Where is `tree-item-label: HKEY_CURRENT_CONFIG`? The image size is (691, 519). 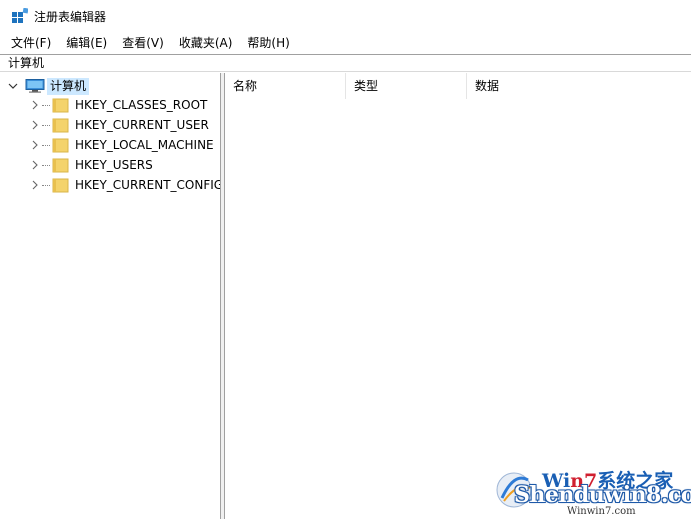 tree-item-label: HKEY_CURRENT_CONFIG is located at coordinates (147, 185).